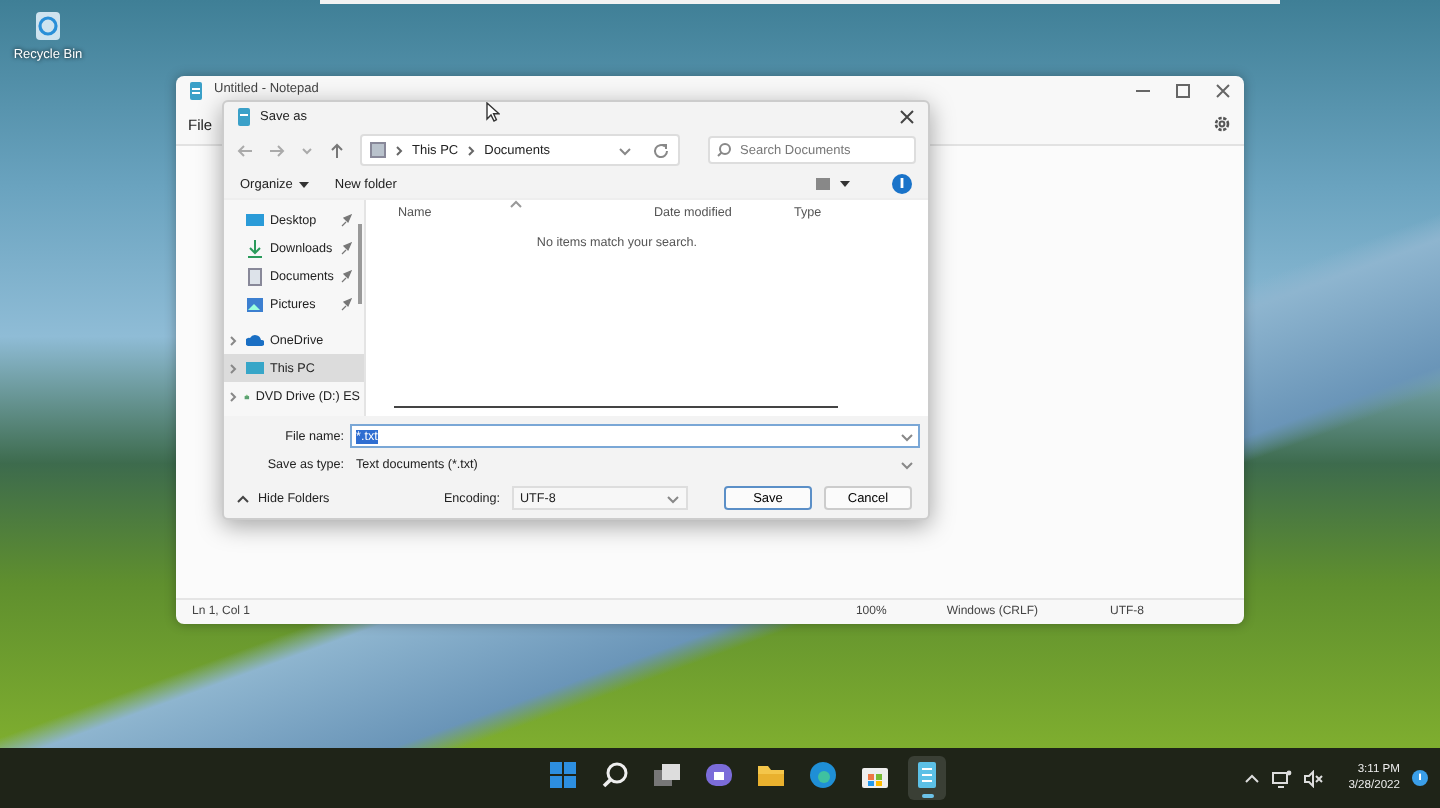  Describe the element at coordinates (563, 774) in the screenshot. I see `start-icon` at that location.